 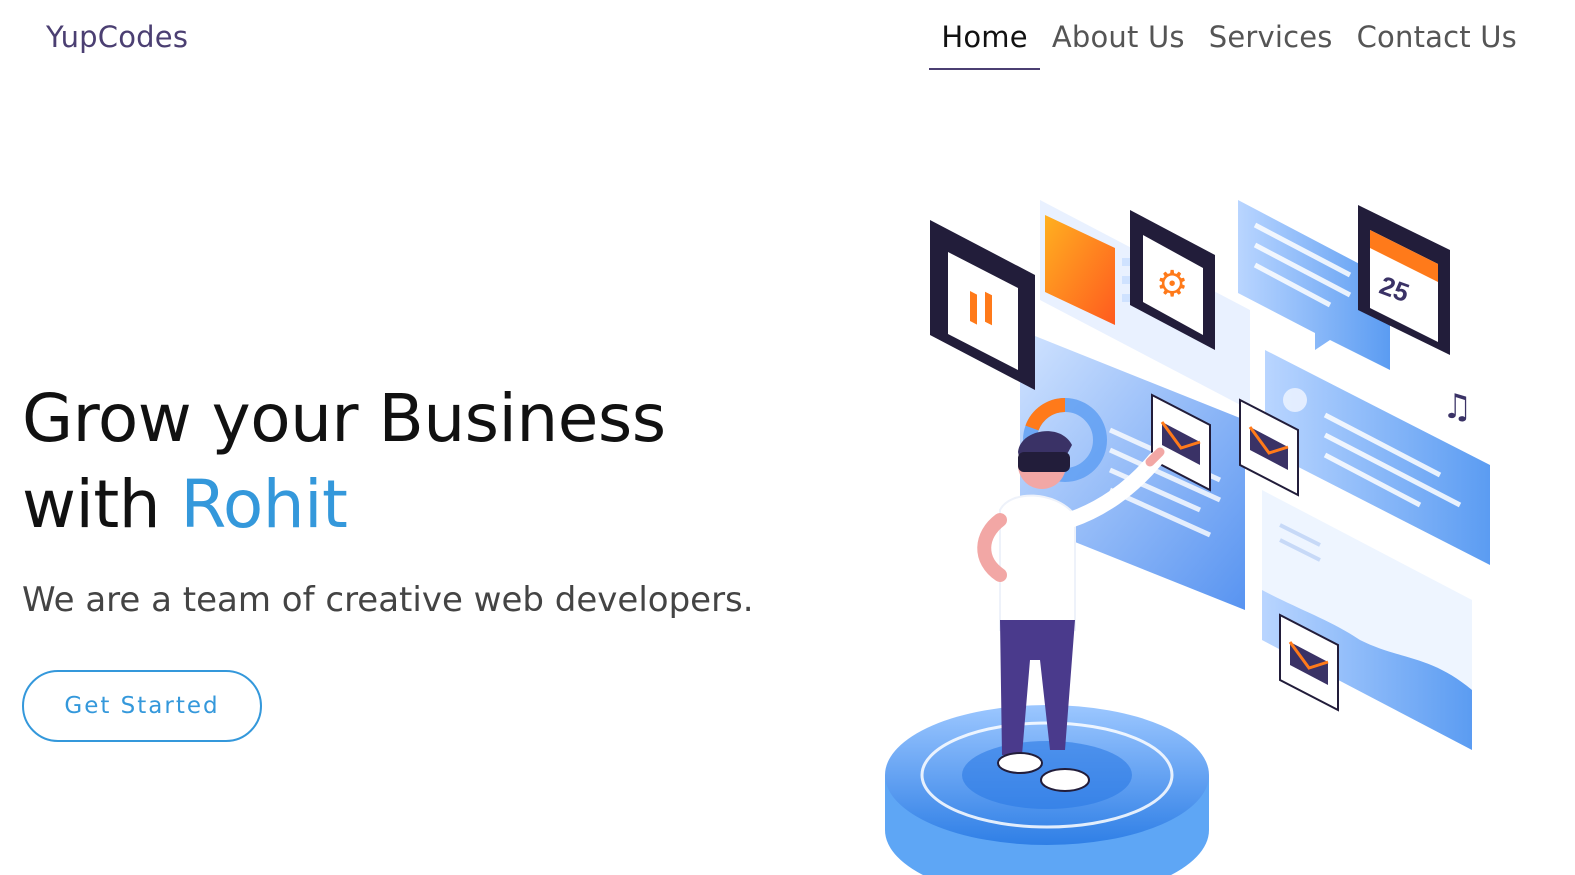 What do you see at coordinates (1295, 400) in the screenshot?
I see `avatar-icon` at bounding box center [1295, 400].